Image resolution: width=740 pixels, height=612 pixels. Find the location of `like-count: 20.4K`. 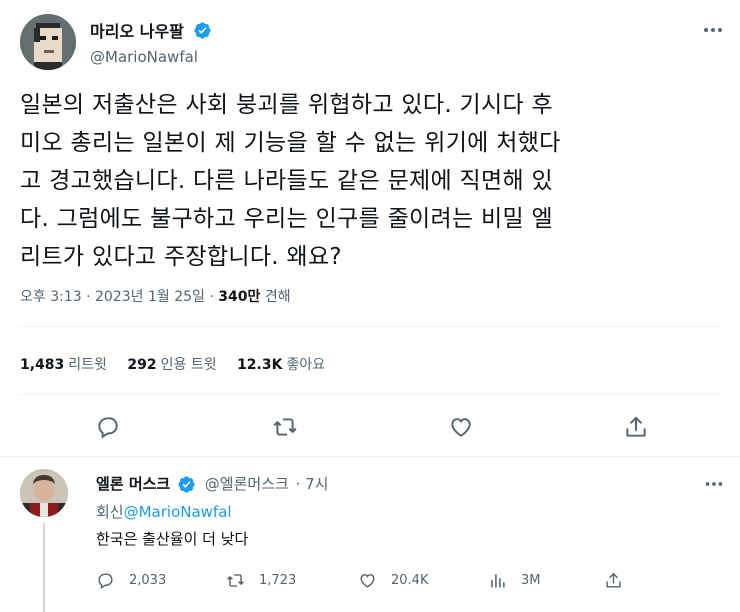

like-count: 20.4K is located at coordinates (410, 580).